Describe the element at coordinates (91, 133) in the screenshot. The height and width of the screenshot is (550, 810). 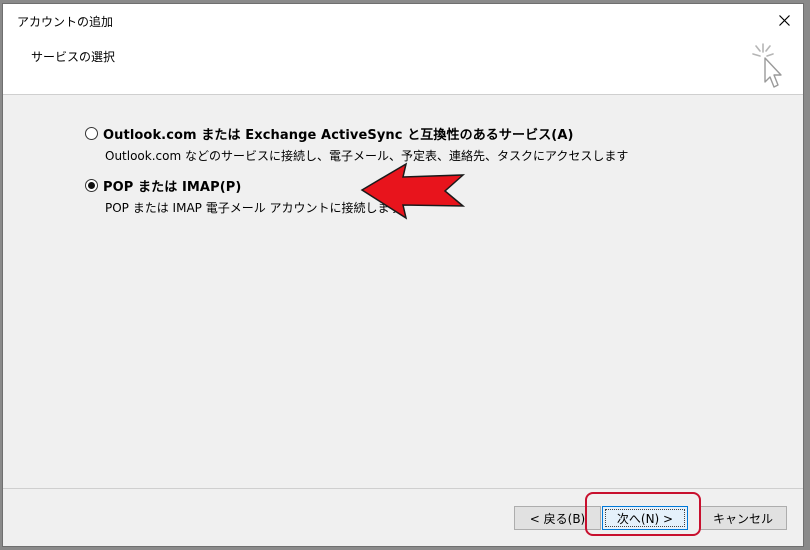
I see `radio-outlook-exchange` at that location.